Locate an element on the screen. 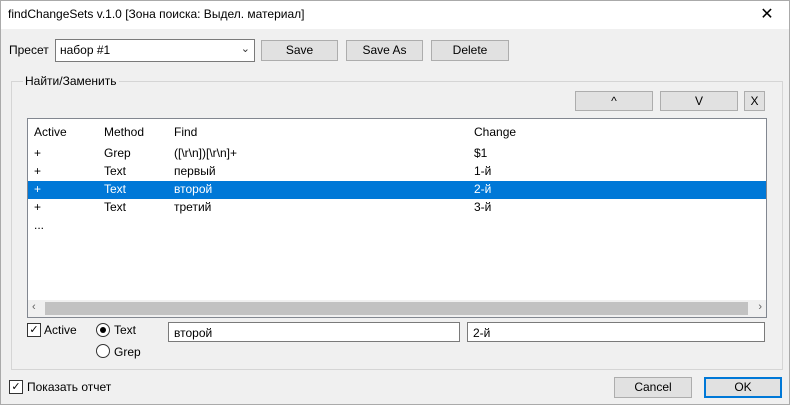  cell-change: 1-й is located at coordinates (483, 171).